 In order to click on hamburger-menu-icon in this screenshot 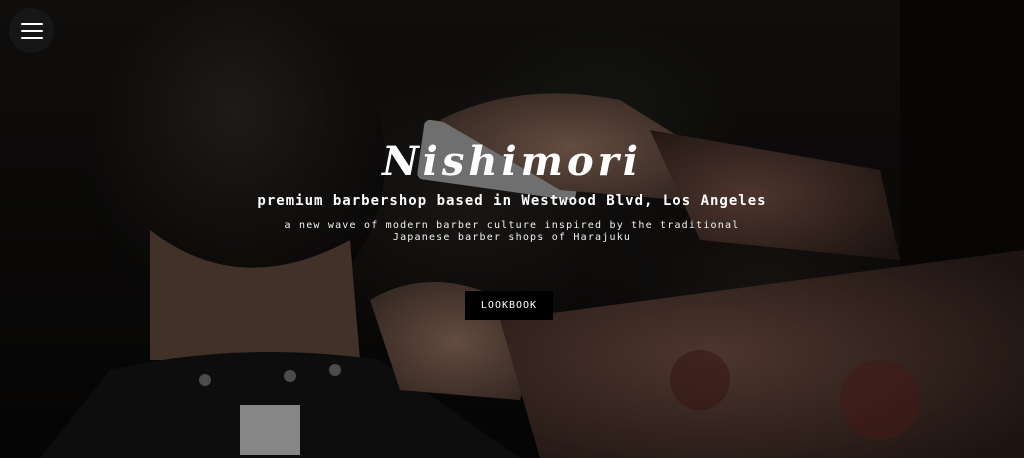, I will do `click(31, 30)`.